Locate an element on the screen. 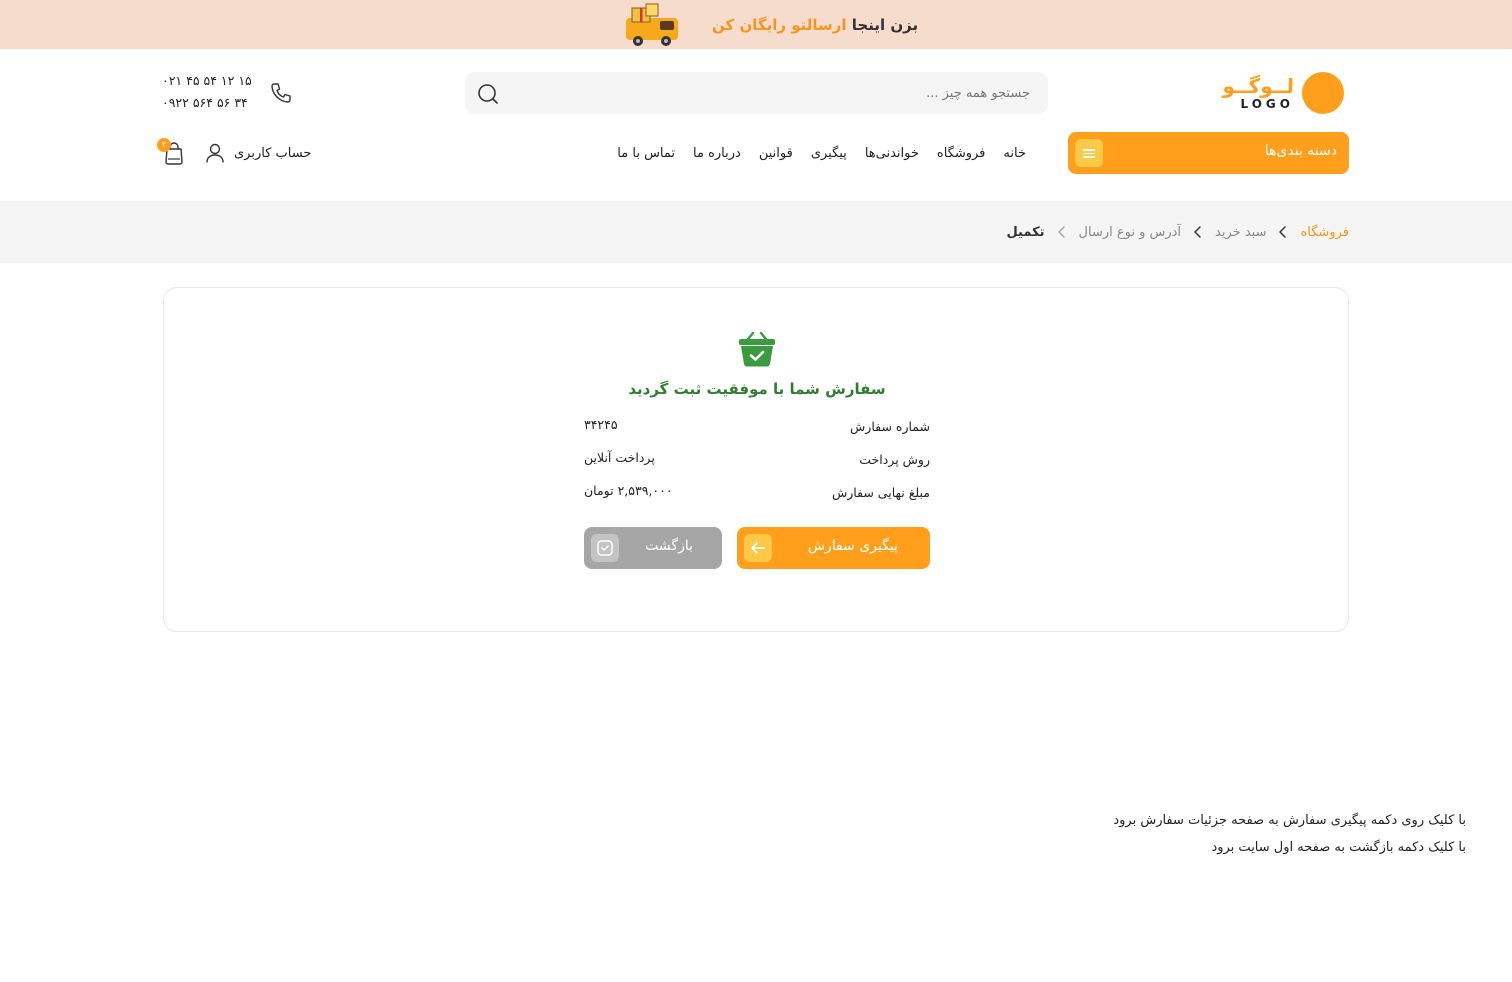 Image resolution: width=1512 pixels, height=982 pixels. user-icon is located at coordinates (215, 153).